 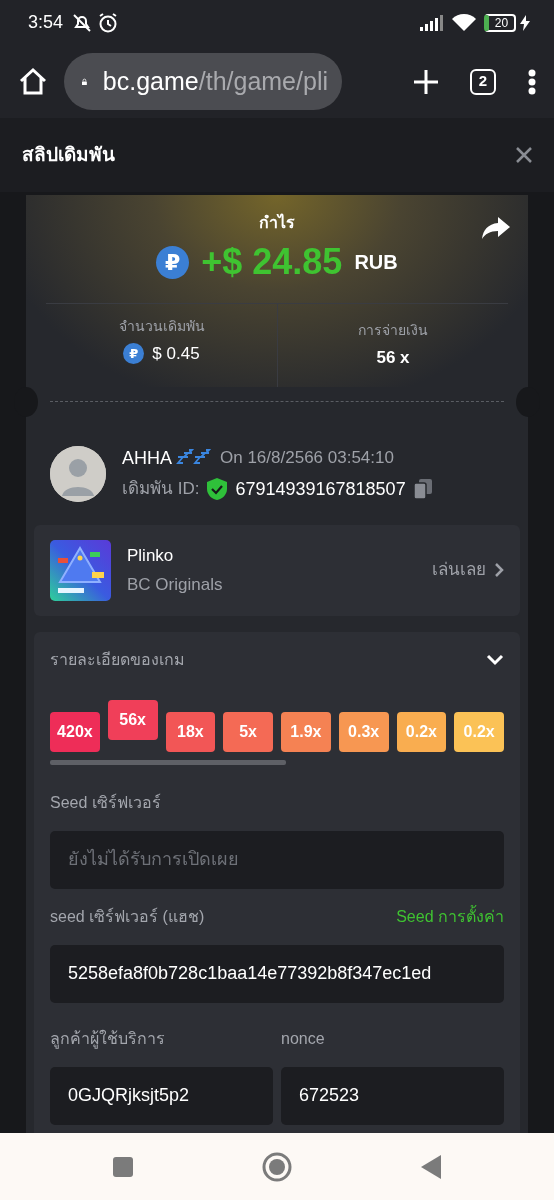 I want to click on close-icon, so click(x=524, y=155).